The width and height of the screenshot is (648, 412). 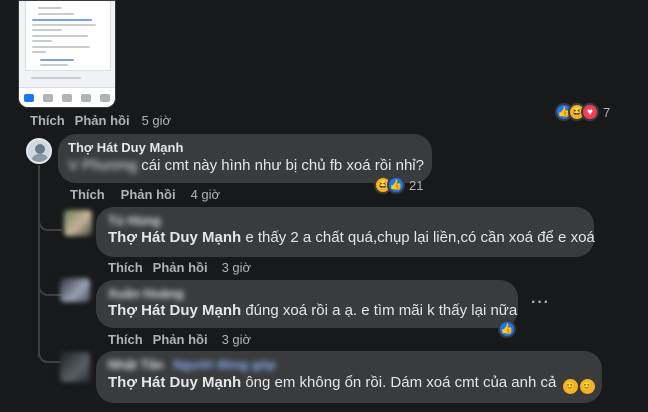 What do you see at coordinates (39, 261) in the screenshot?
I see `reply-thread-line` at bounding box center [39, 261].